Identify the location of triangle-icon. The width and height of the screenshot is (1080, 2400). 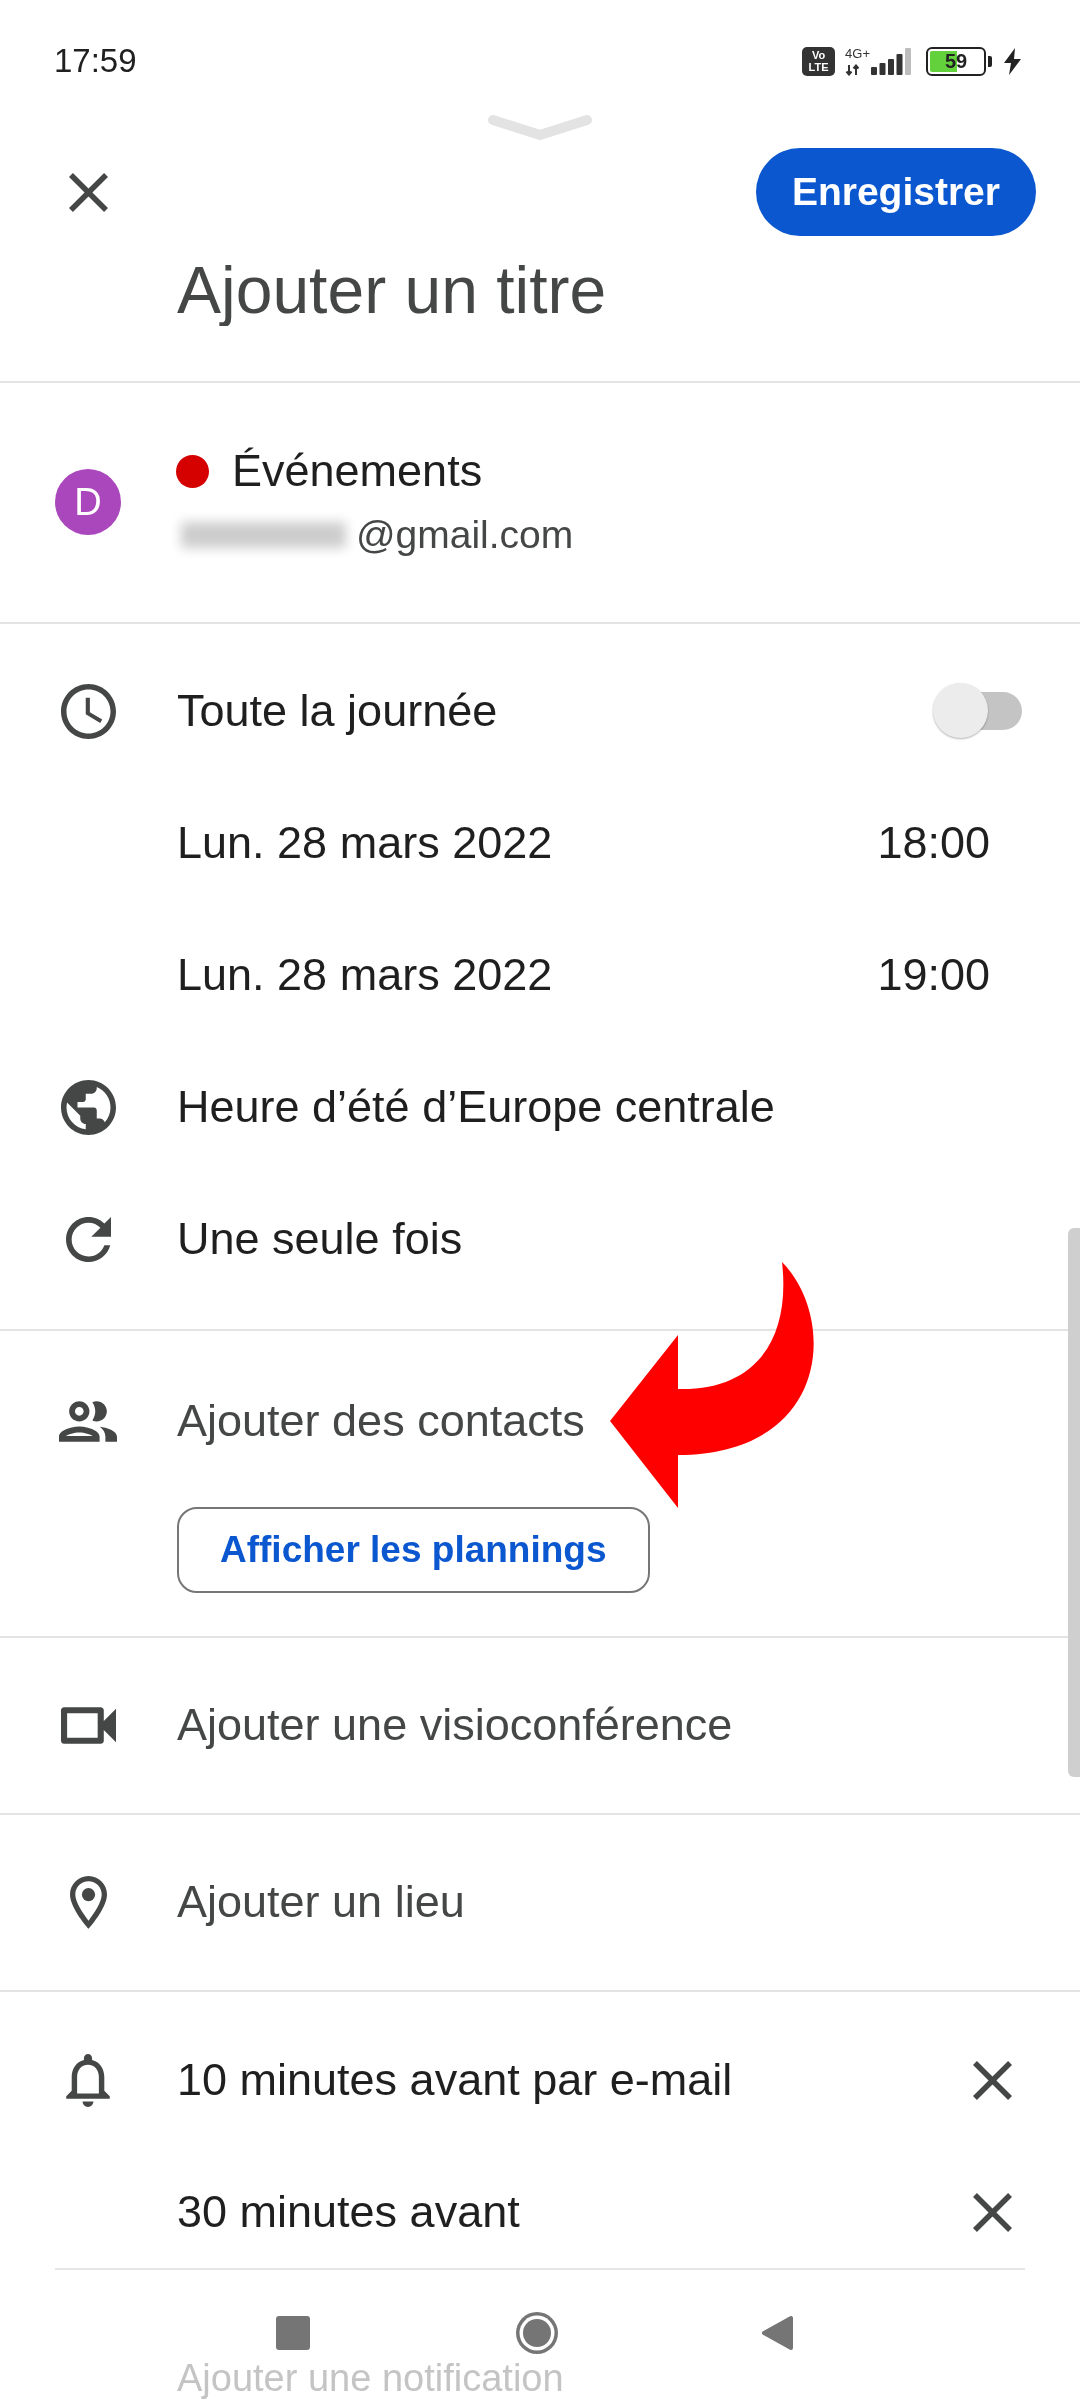
(777, 2333).